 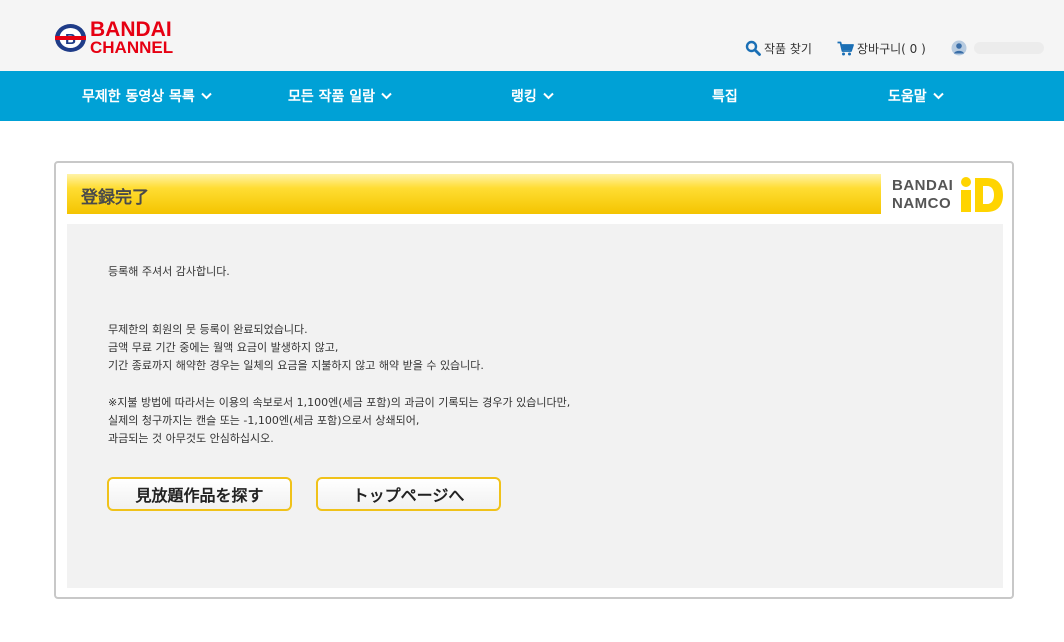 What do you see at coordinates (132, 47) in the screenshot?
I see `logo-text-channel: CHANNEL` at bounding box center [132, 47].